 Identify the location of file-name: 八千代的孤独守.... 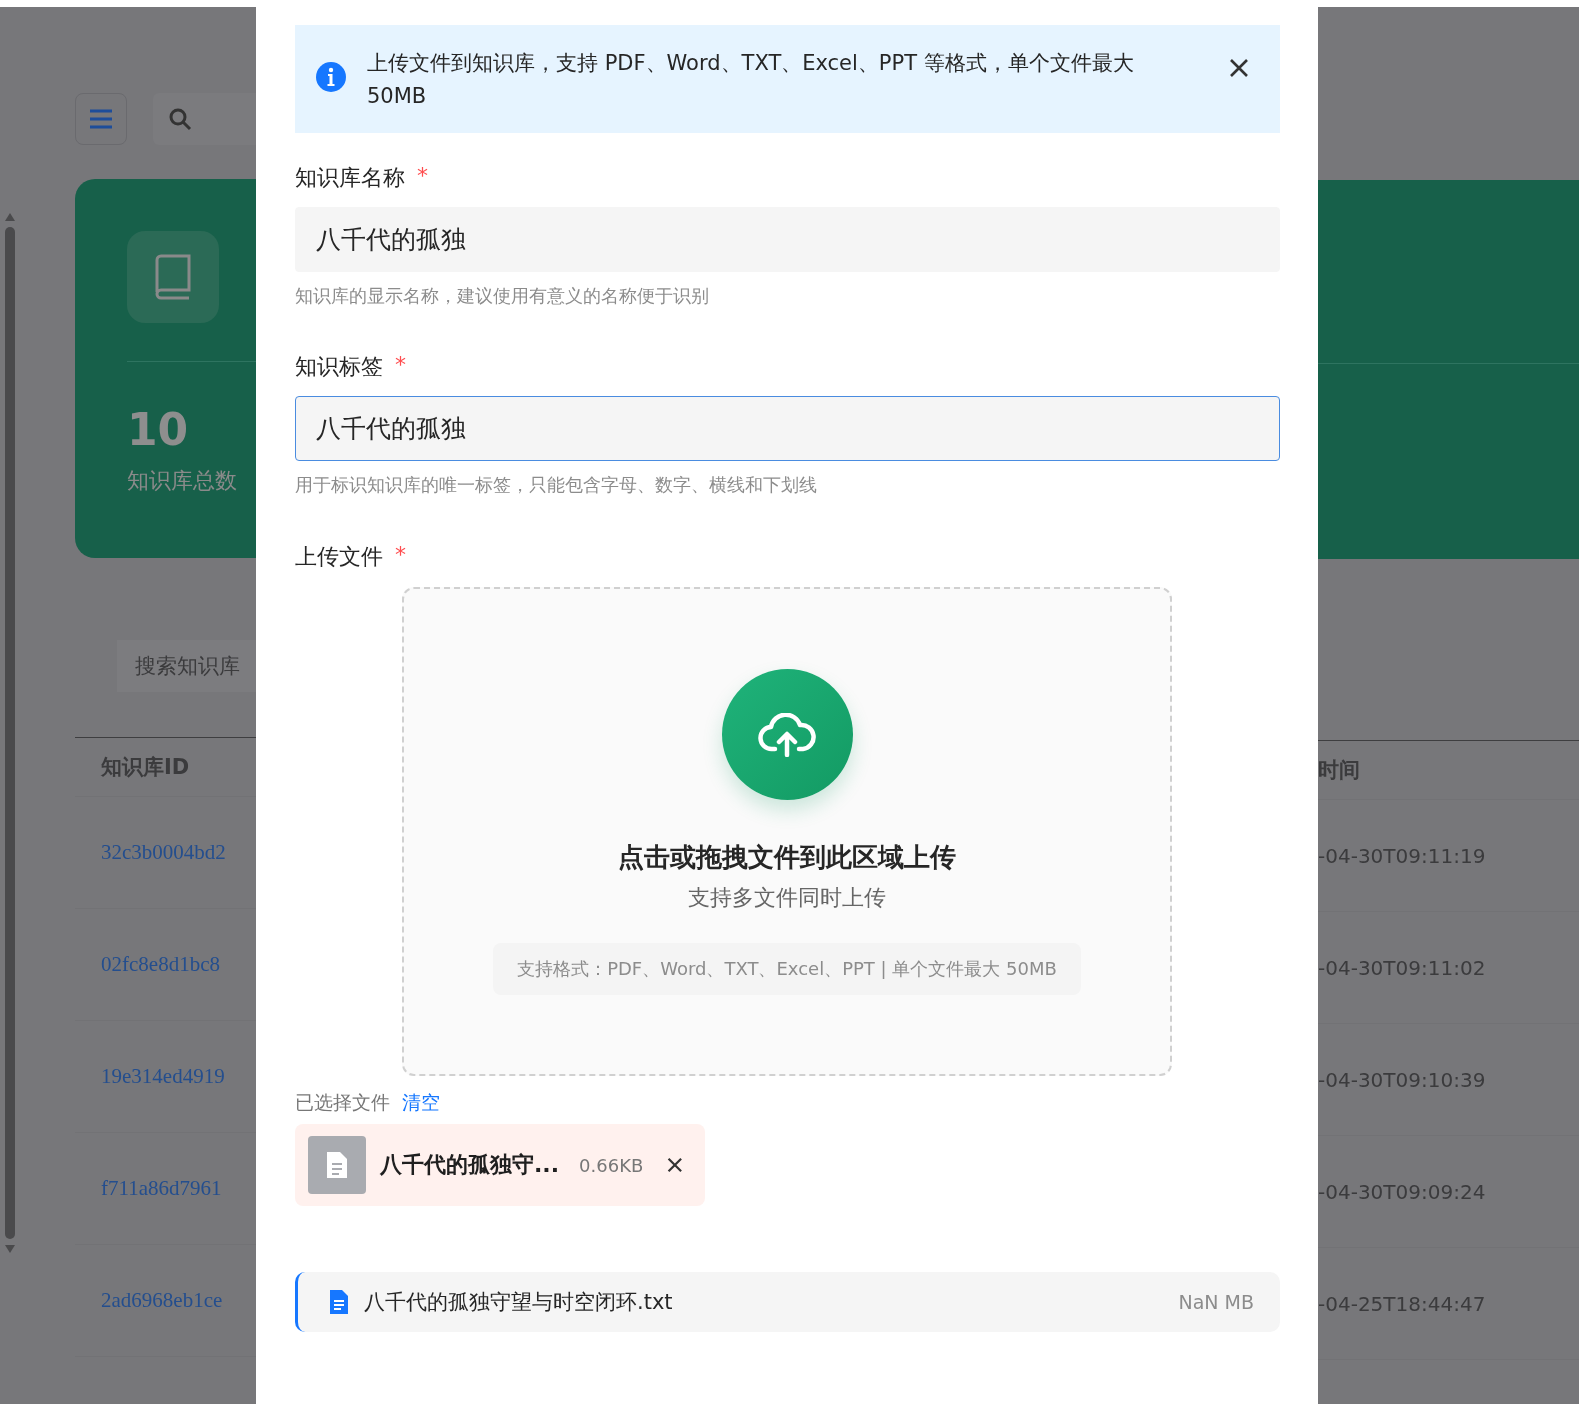
(470, 1165).